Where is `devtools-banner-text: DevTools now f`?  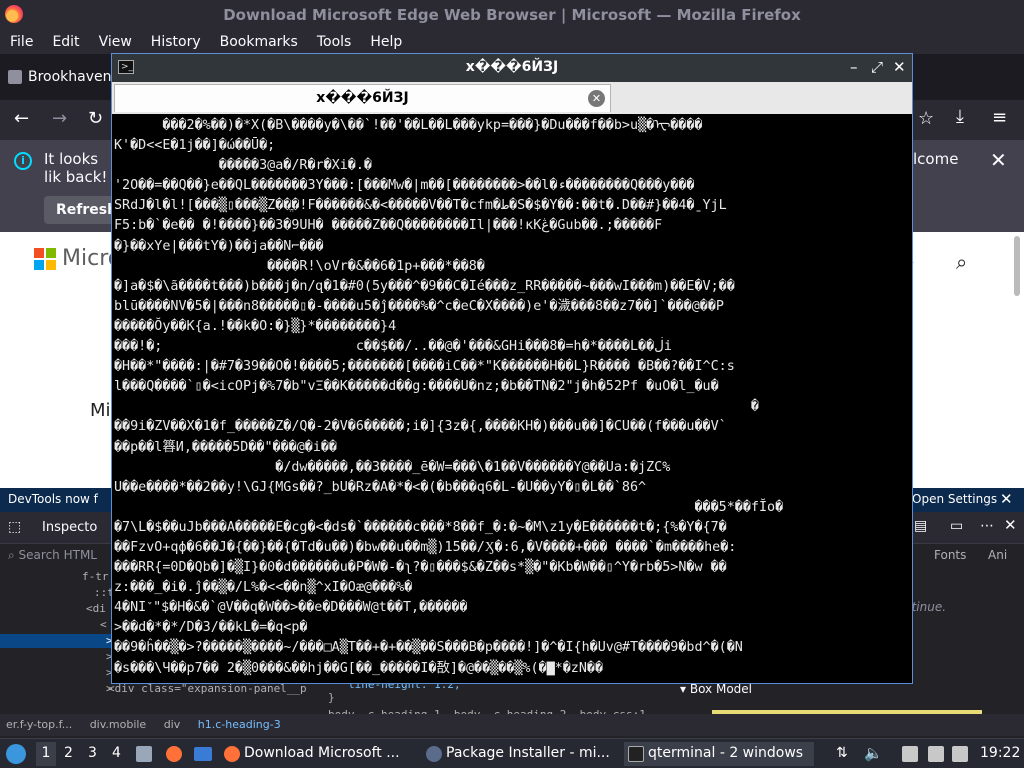
devtools-banner-text: DevTools now f is located at coordinates (53, 499).